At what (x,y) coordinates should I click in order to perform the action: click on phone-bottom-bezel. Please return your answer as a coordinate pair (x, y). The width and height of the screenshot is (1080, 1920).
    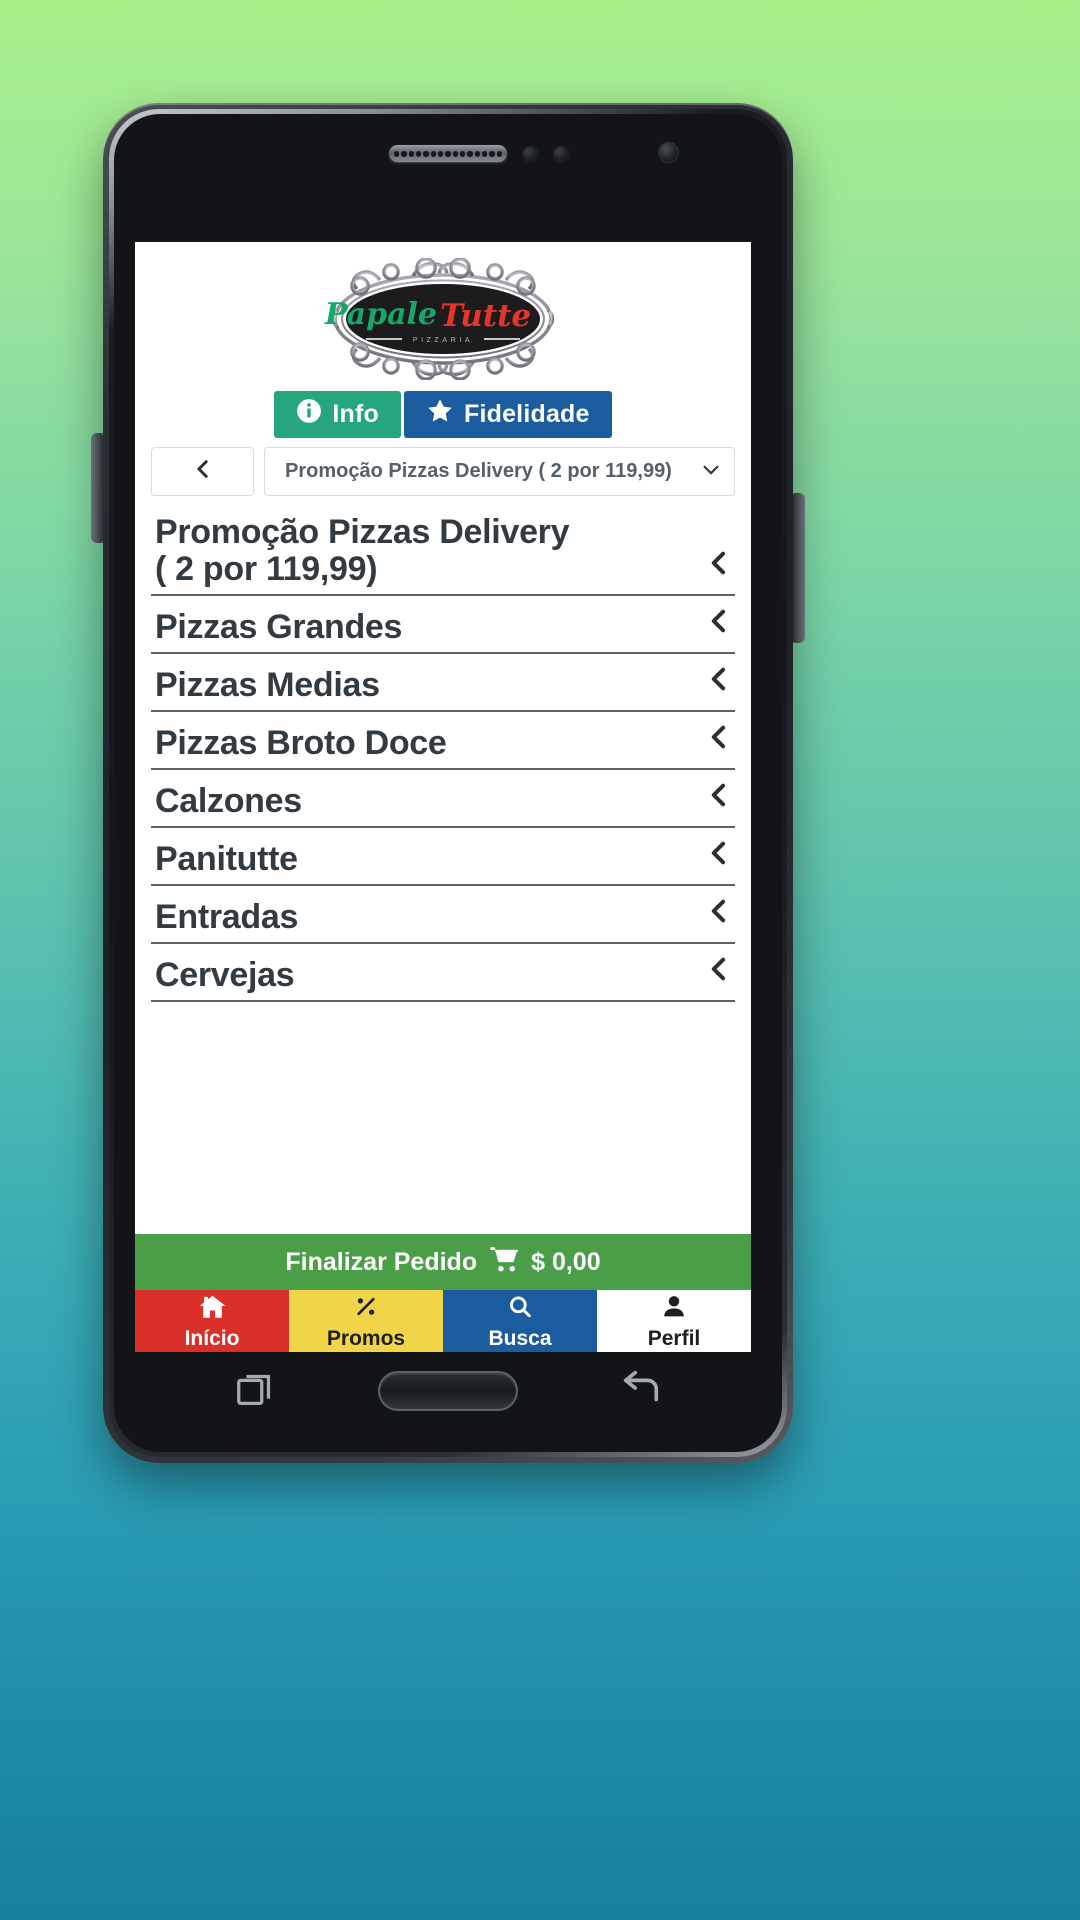
    Looking at the image, I should click on (448, 1391).